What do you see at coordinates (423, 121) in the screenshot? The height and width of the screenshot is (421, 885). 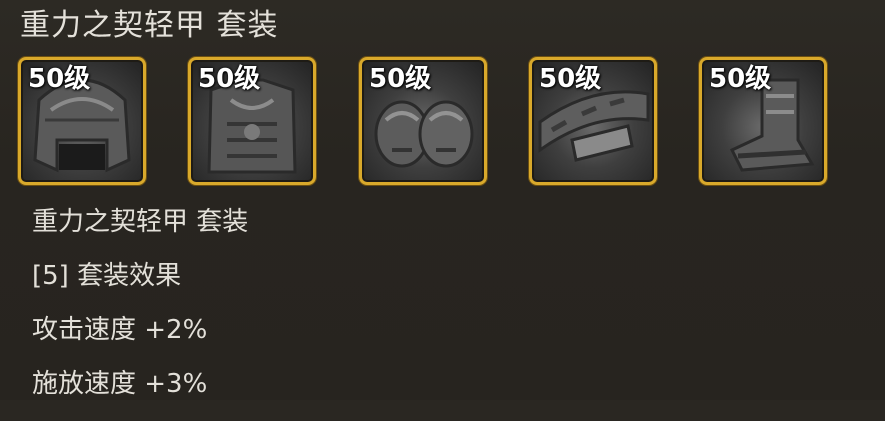 I see `item-slot-shoulder: 50级` at bounding box center [423, 121].